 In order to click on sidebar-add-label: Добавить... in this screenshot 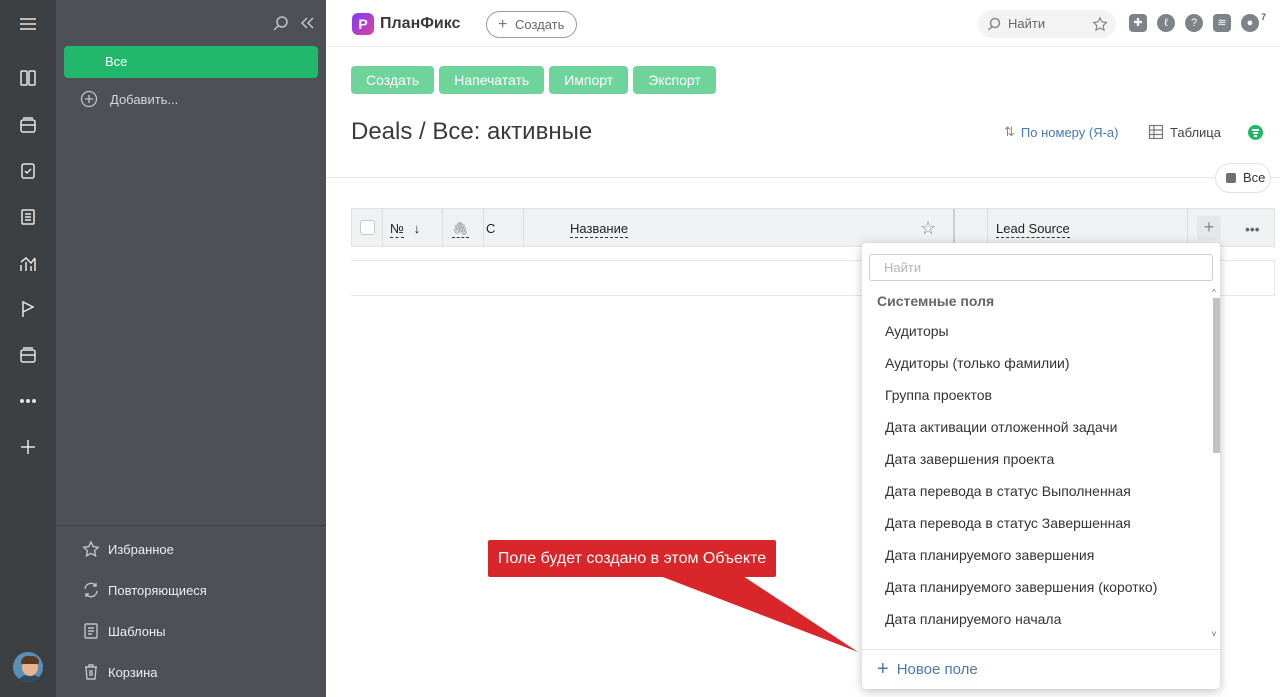, I will do `click(144, 99)`.